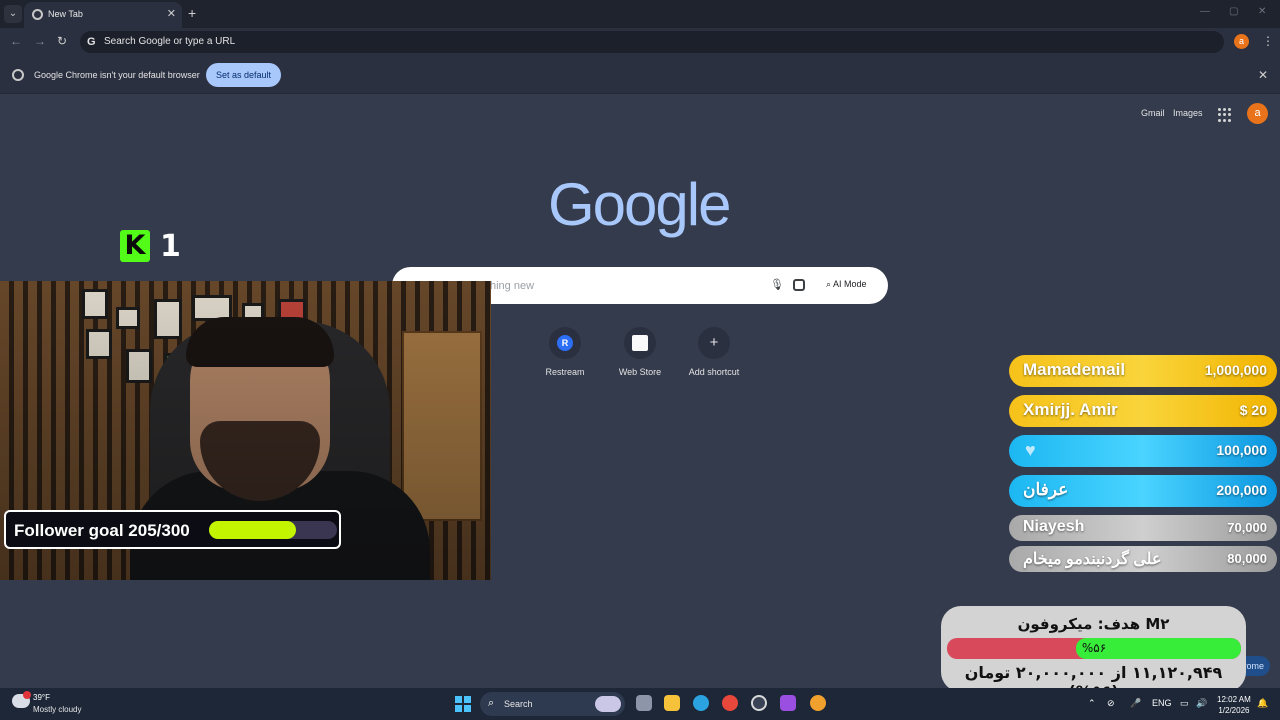  I want to click on tab-strip: ⌄ New Tab ✕ + — ▢ ✕, so click(640, 14).